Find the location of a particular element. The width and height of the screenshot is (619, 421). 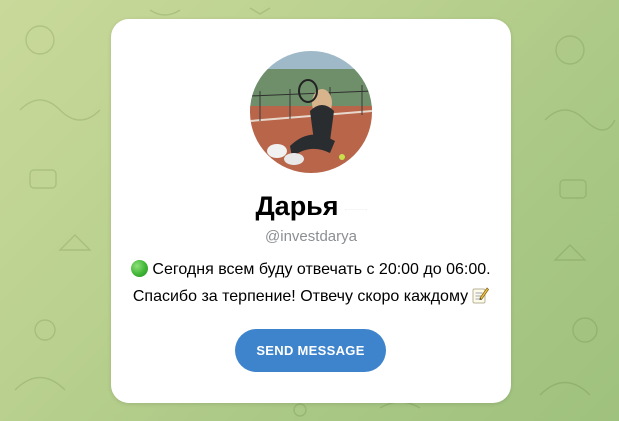

avatar-photo is located at coordinates (311, 112).